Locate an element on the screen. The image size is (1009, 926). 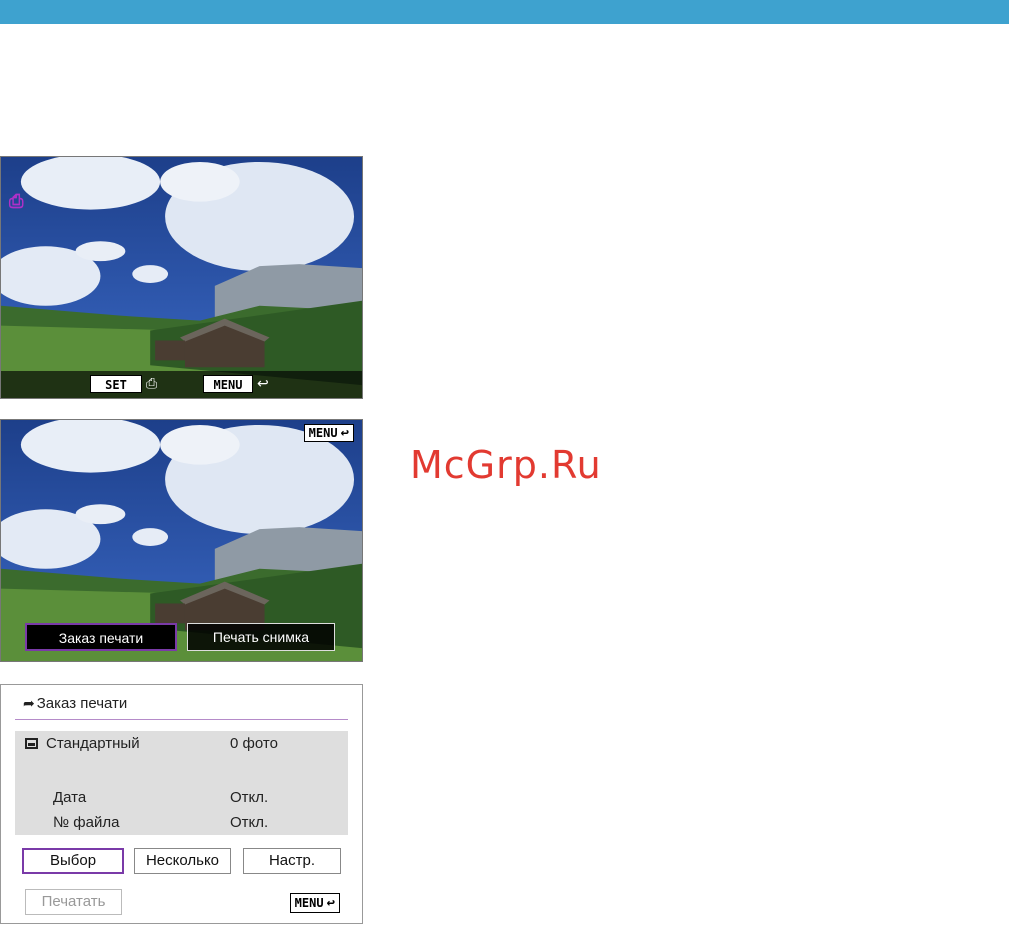
landscape-photo is located at coordinates (181, 277).